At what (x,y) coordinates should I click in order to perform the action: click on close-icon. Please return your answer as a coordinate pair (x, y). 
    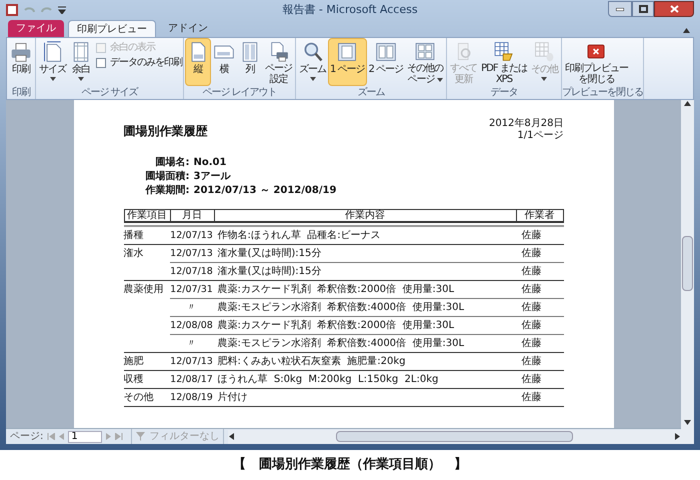
    Looking at the image, I should click on (674, 9).